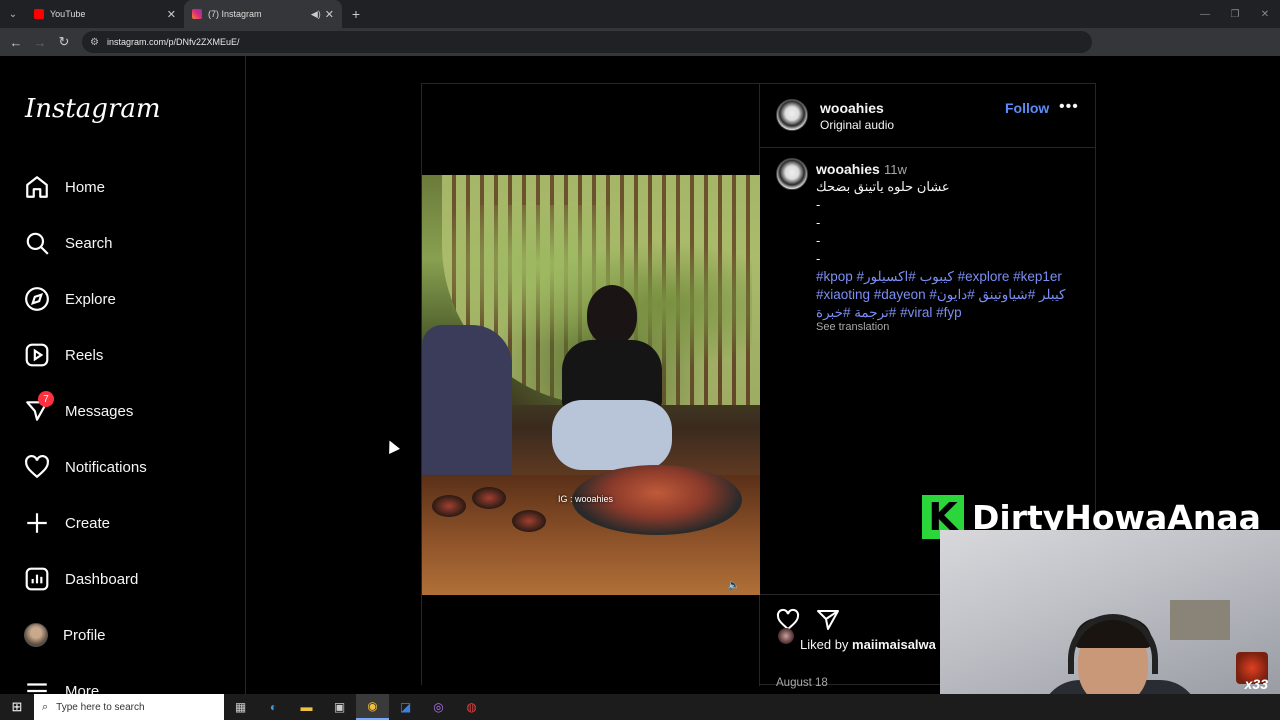  I want to click on chart-icon, so click(37, 579).